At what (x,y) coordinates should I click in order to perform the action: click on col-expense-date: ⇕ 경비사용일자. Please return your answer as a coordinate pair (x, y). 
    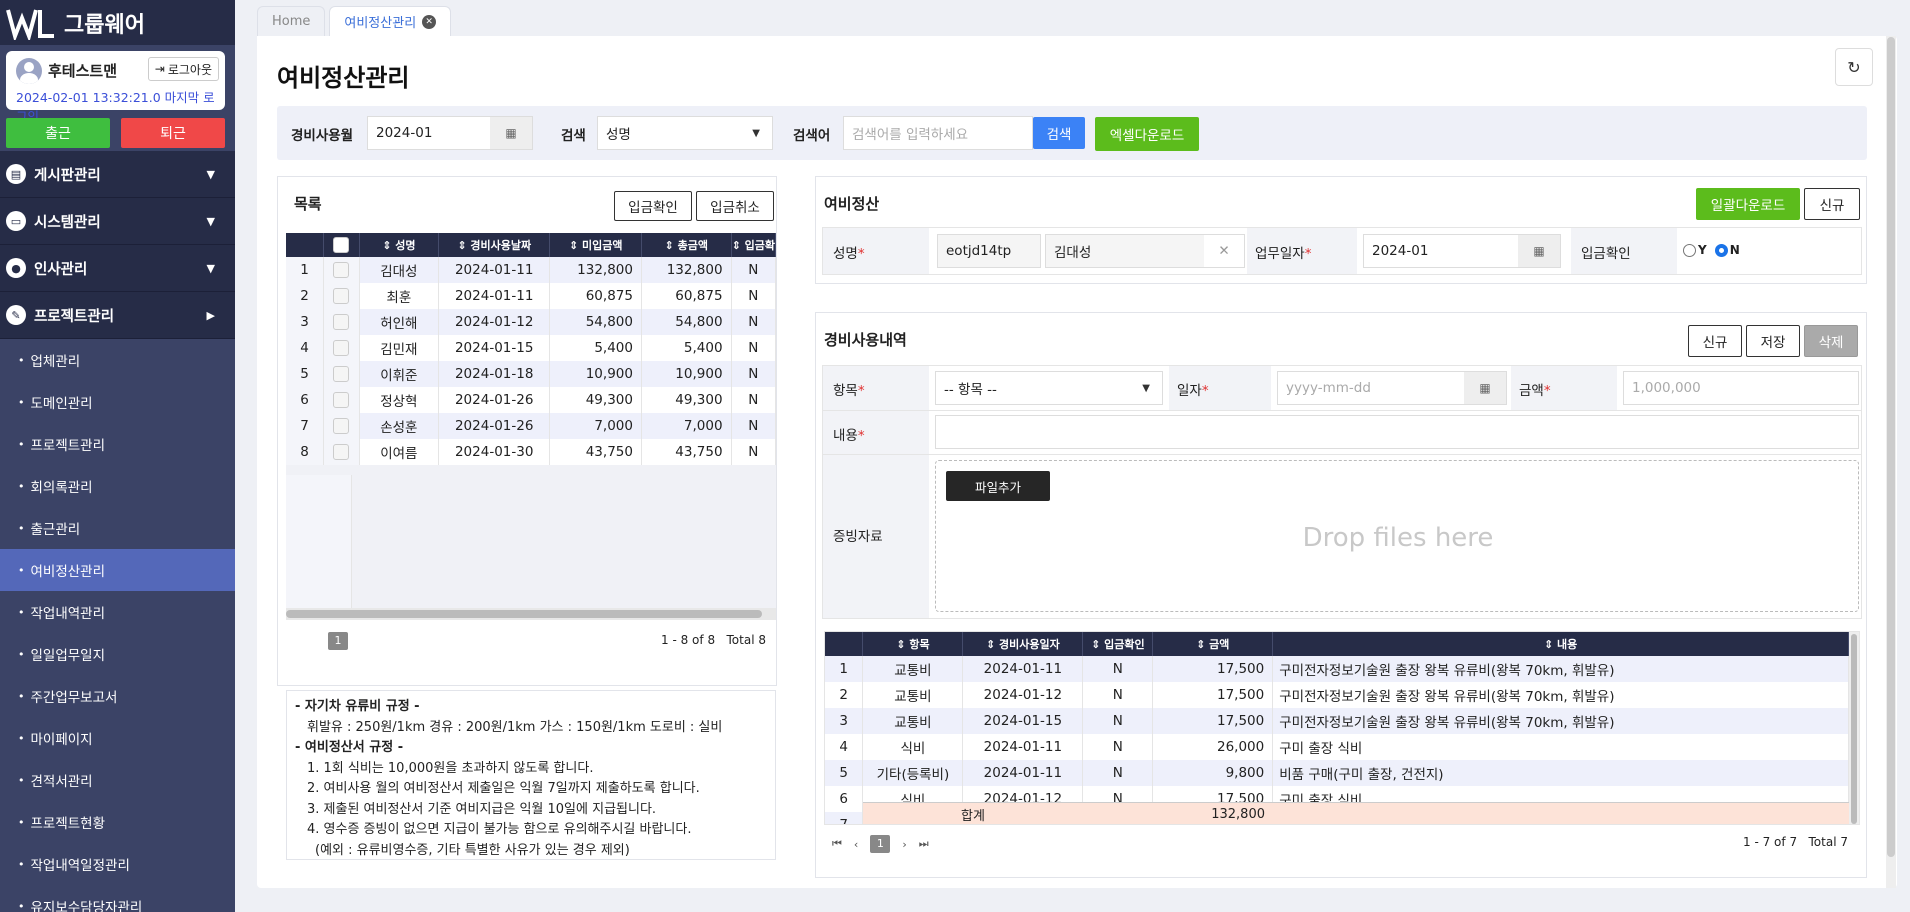
    Looking at the image, I should click on (1023, 644).